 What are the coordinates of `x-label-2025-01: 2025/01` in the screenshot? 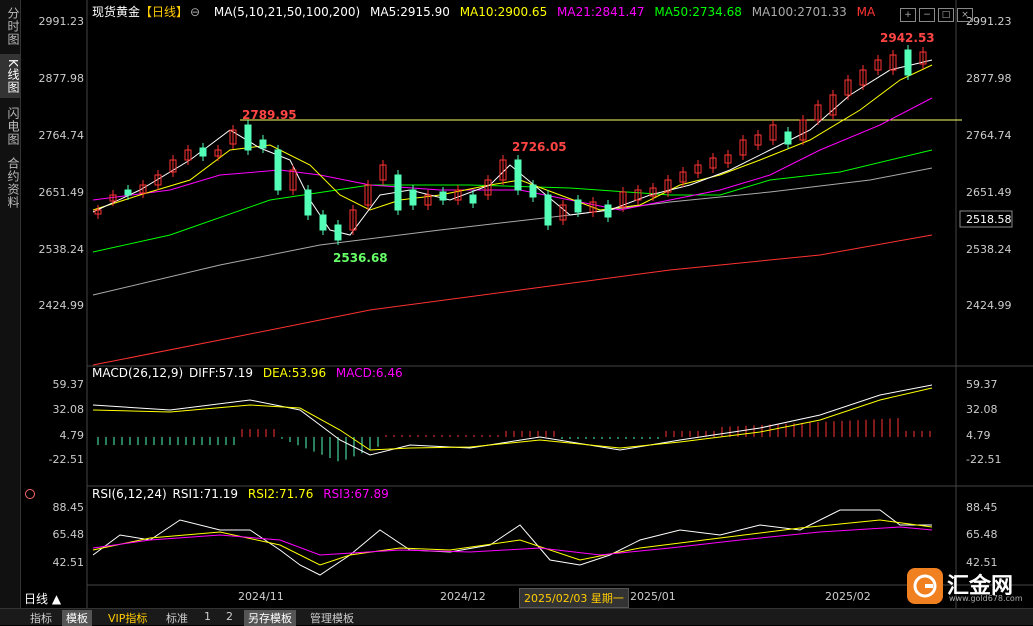 It's located at (653, 596).